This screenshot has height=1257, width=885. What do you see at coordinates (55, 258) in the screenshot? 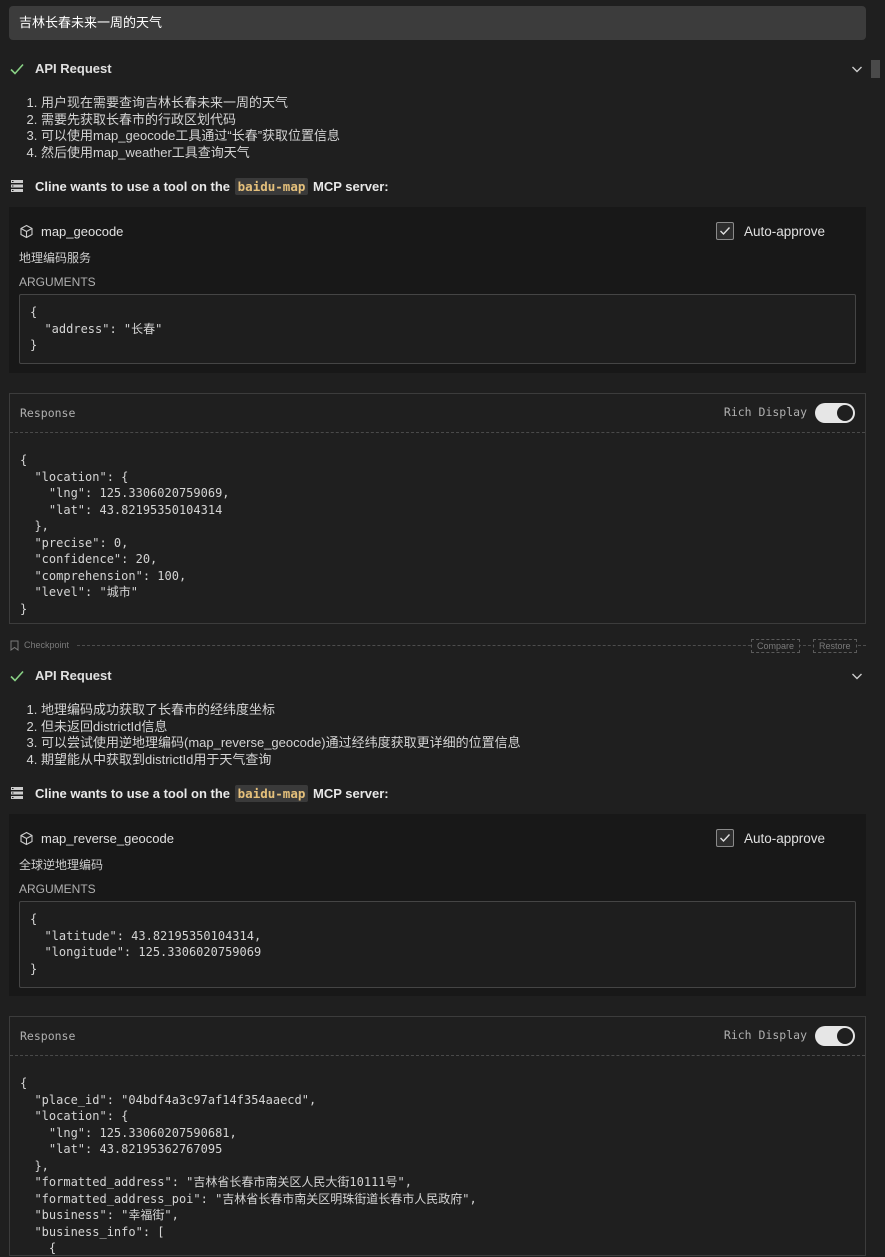
I see `tool-description: 地理编码服务` at bounding box center [55, 258].